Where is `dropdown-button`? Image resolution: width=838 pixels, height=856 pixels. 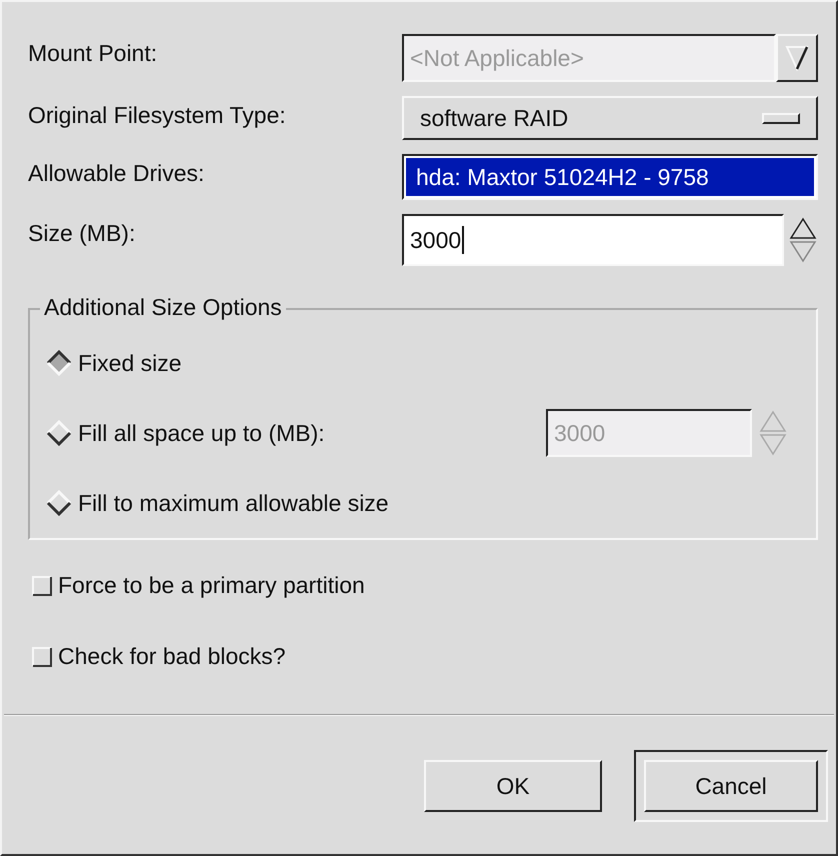
dropdown-button is located at coordinates (797, 58).